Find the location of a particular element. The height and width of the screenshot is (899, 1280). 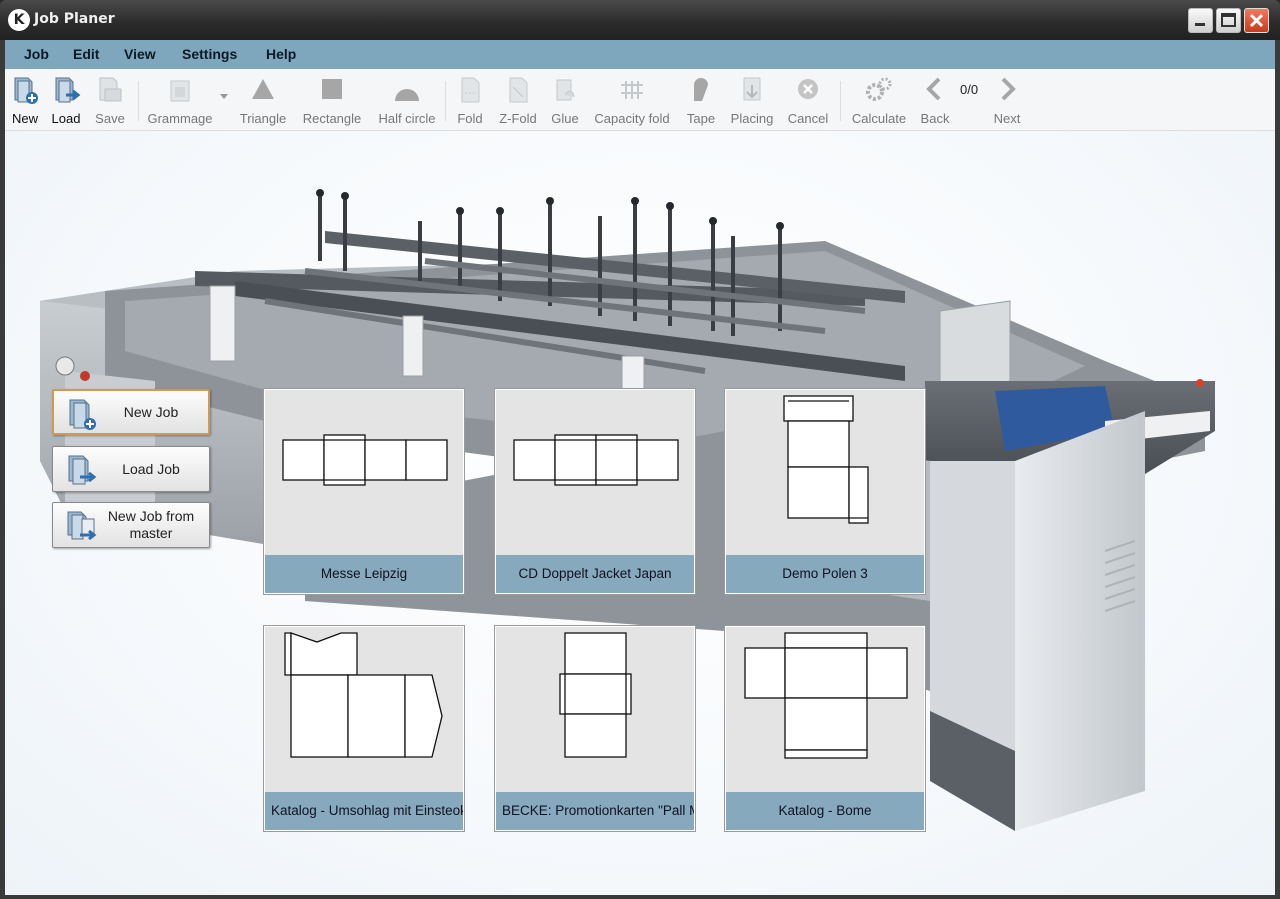

job-card: Katalog - Bome is located at coordinates (825, 728).